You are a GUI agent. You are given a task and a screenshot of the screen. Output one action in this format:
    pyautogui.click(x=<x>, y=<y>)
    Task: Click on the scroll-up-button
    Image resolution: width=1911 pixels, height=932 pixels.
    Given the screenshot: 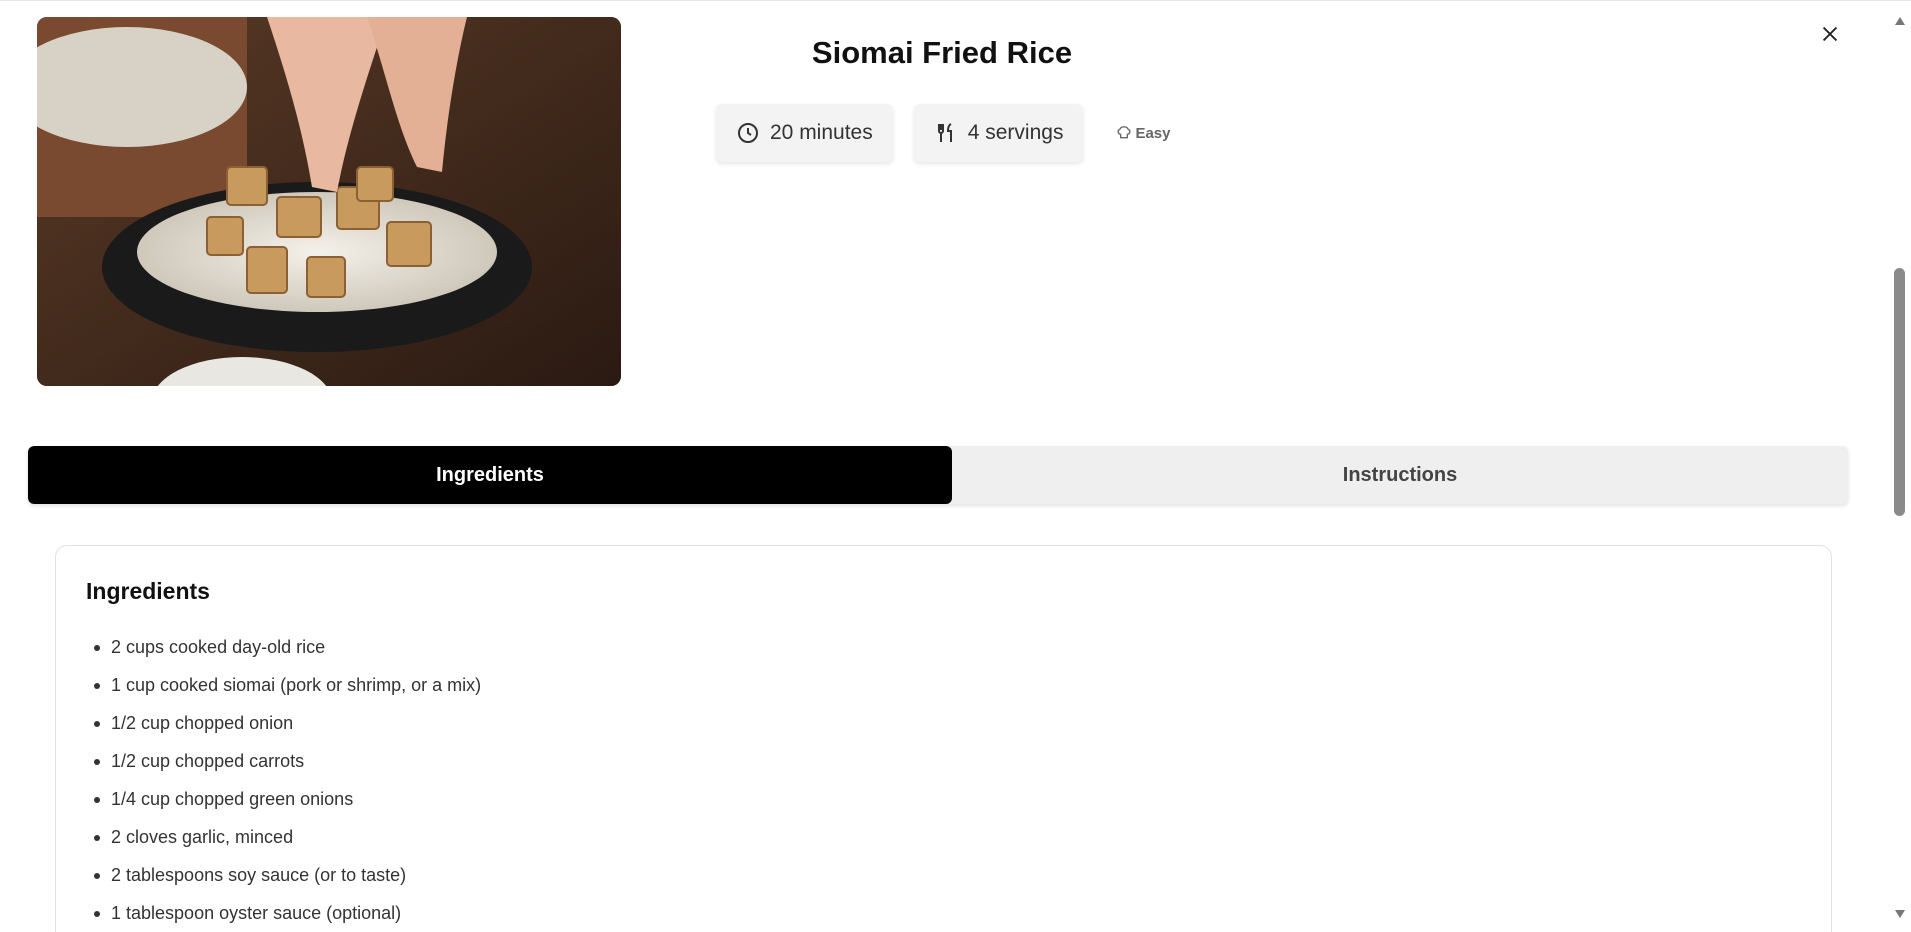 What is the action you would take?
    pyautogui.click(x=1900, y=21)
    